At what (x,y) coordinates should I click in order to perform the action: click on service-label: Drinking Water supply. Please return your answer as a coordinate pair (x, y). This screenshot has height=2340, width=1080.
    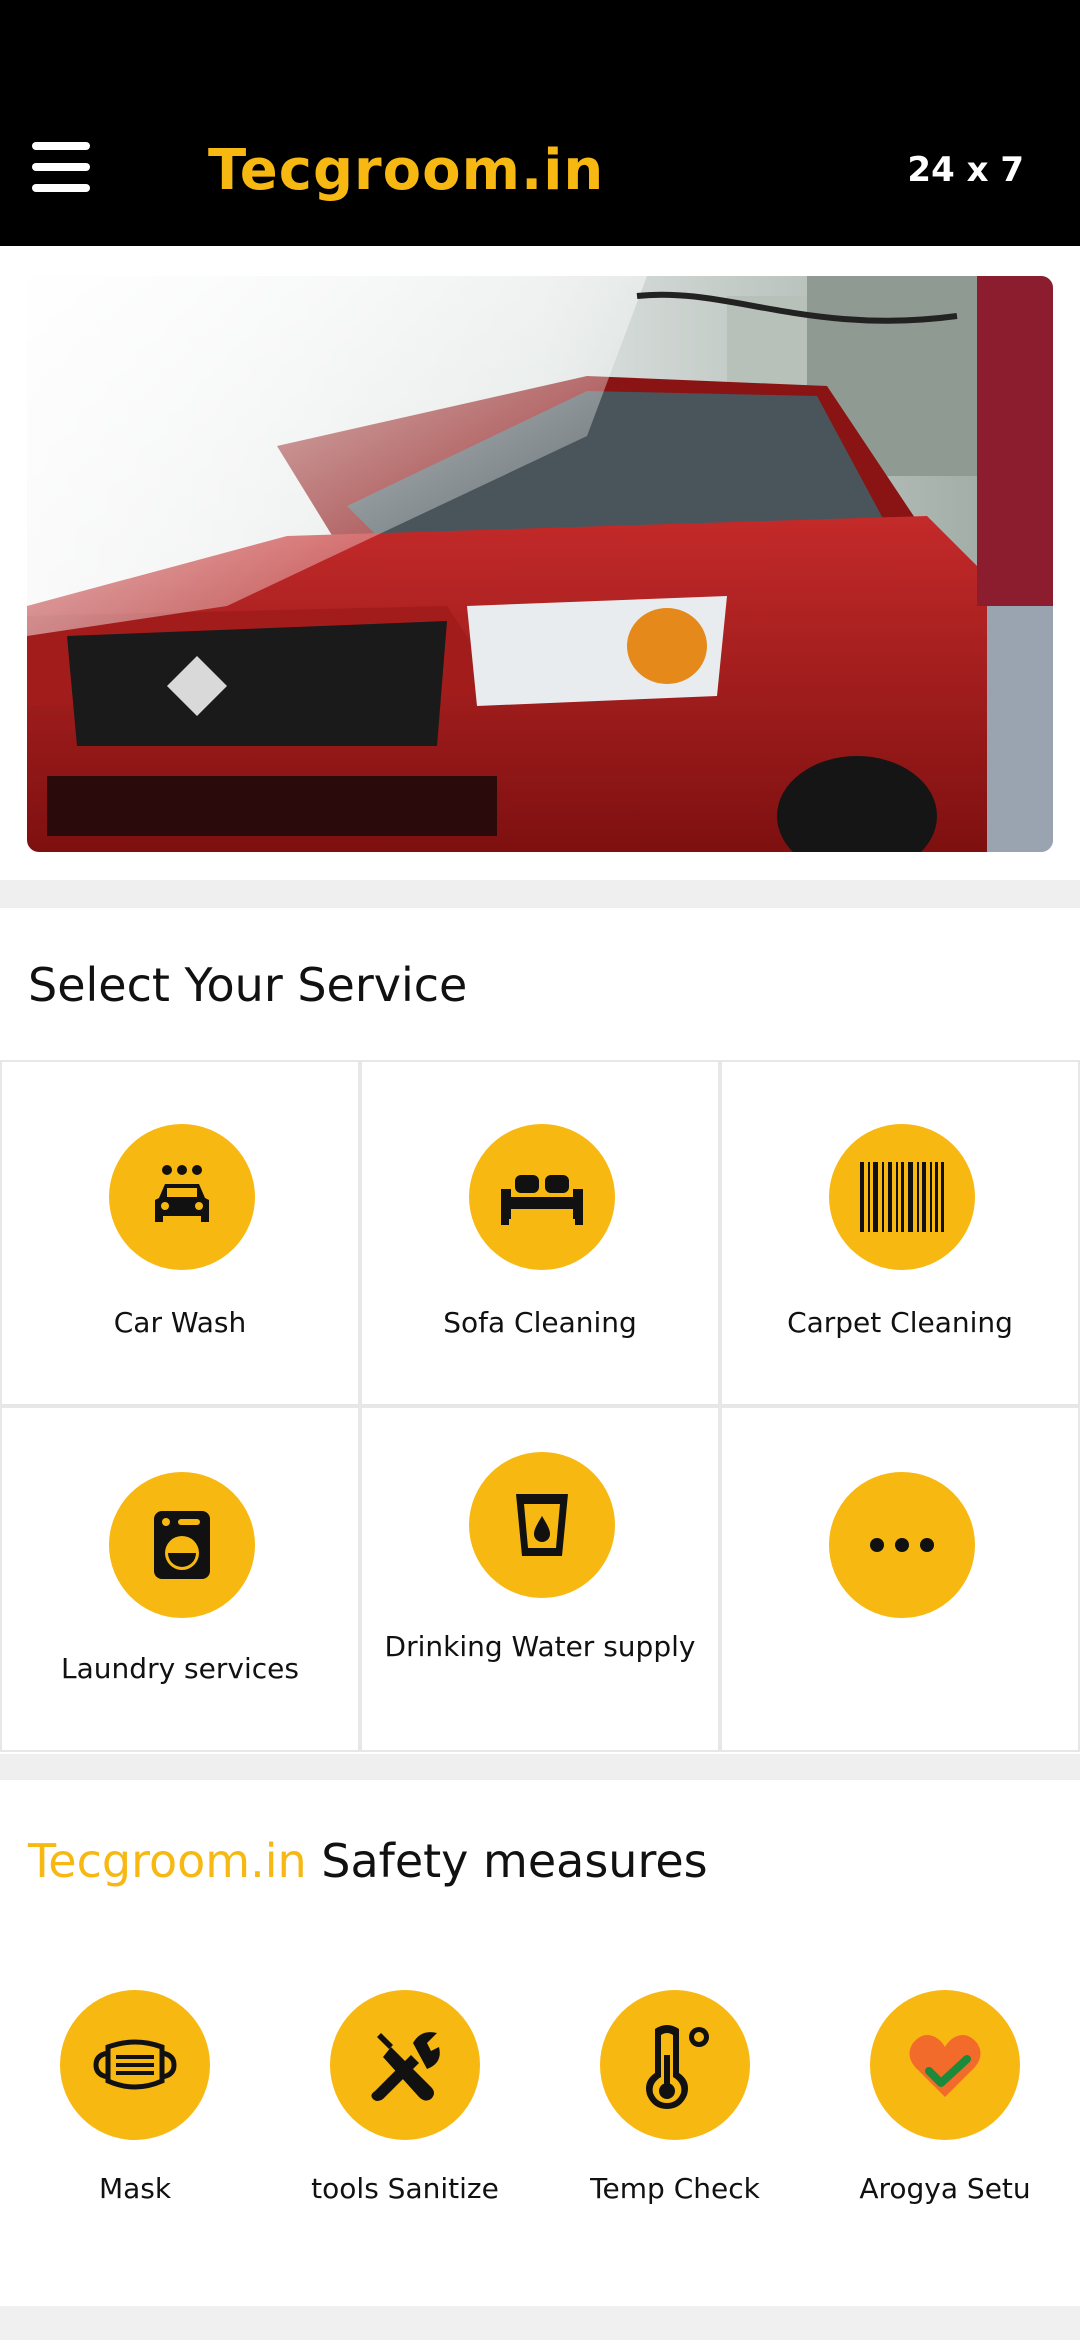
    Looking at the image, I should click on (540, 1646).